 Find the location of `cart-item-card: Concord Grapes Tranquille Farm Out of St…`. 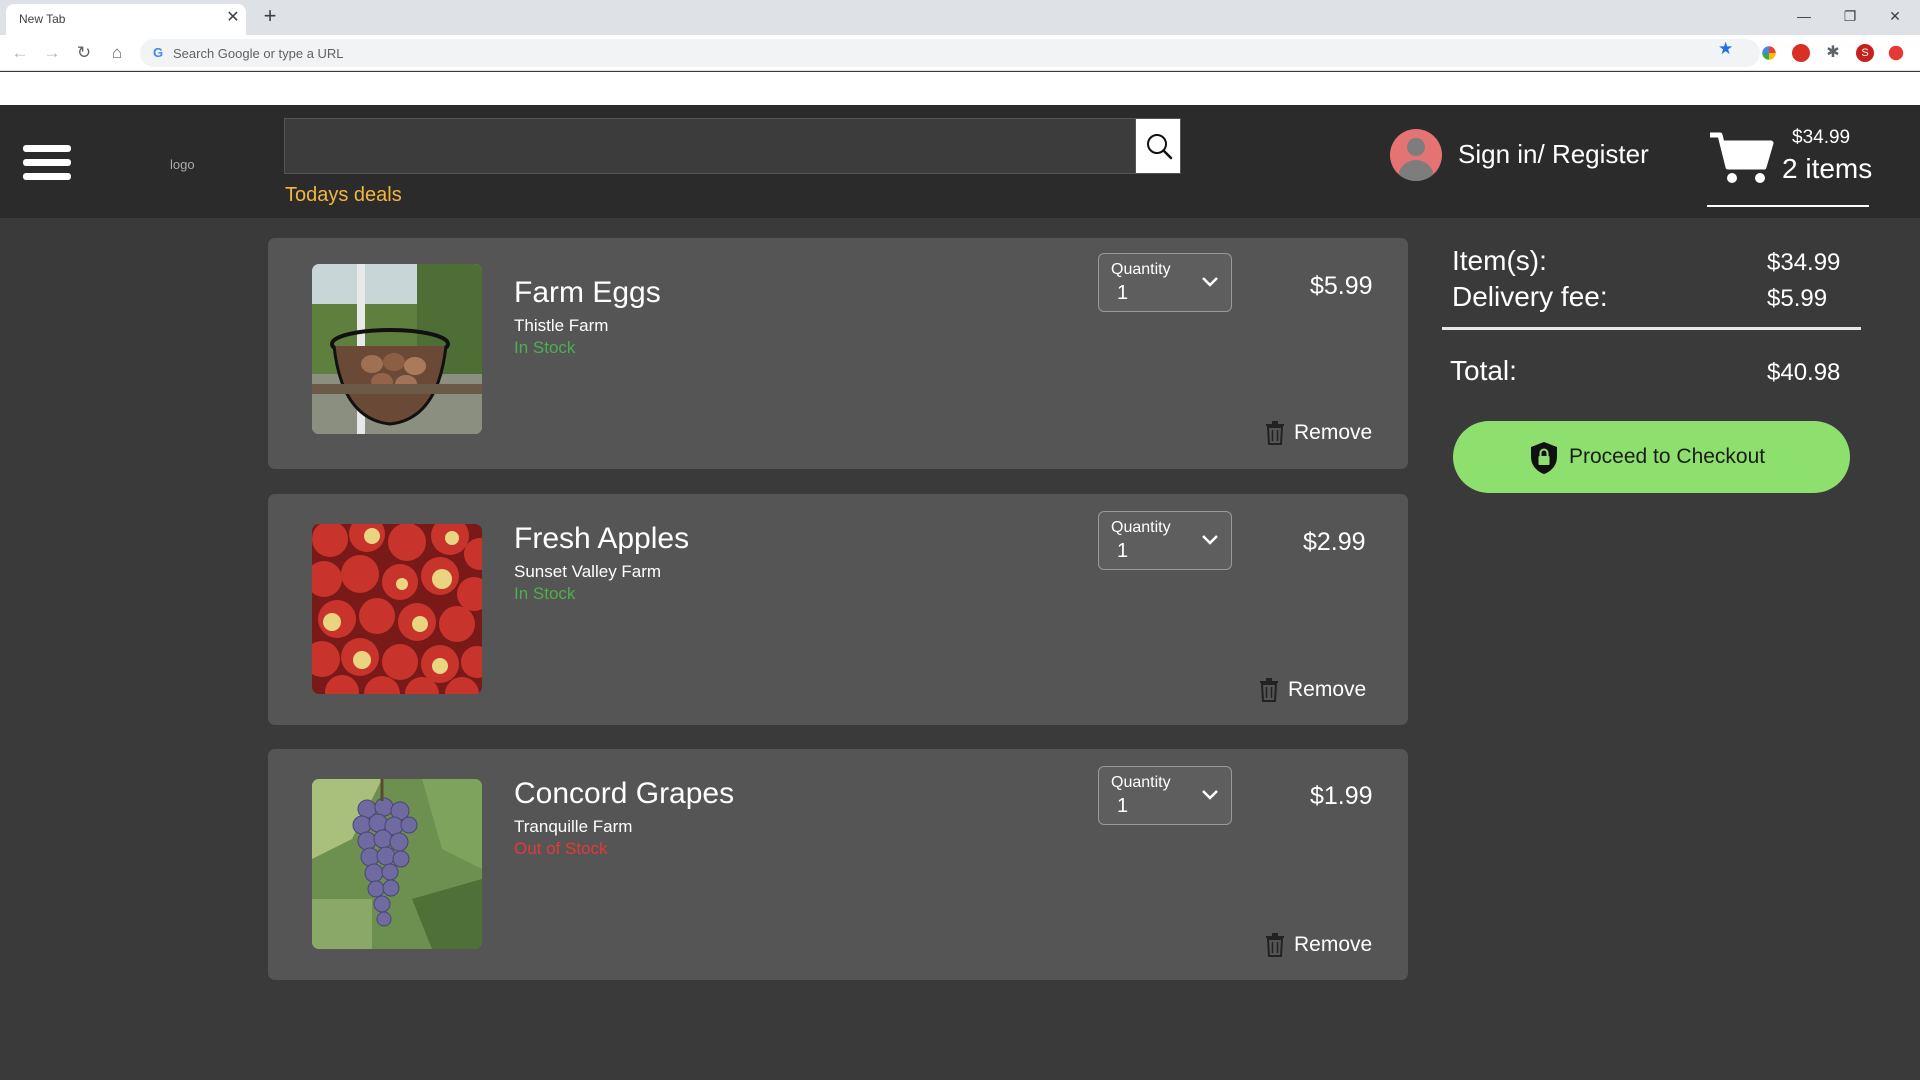

cart-item-card: Concord Grapes Tranquille Farm Out of St… is located at coordinates (838, 864).